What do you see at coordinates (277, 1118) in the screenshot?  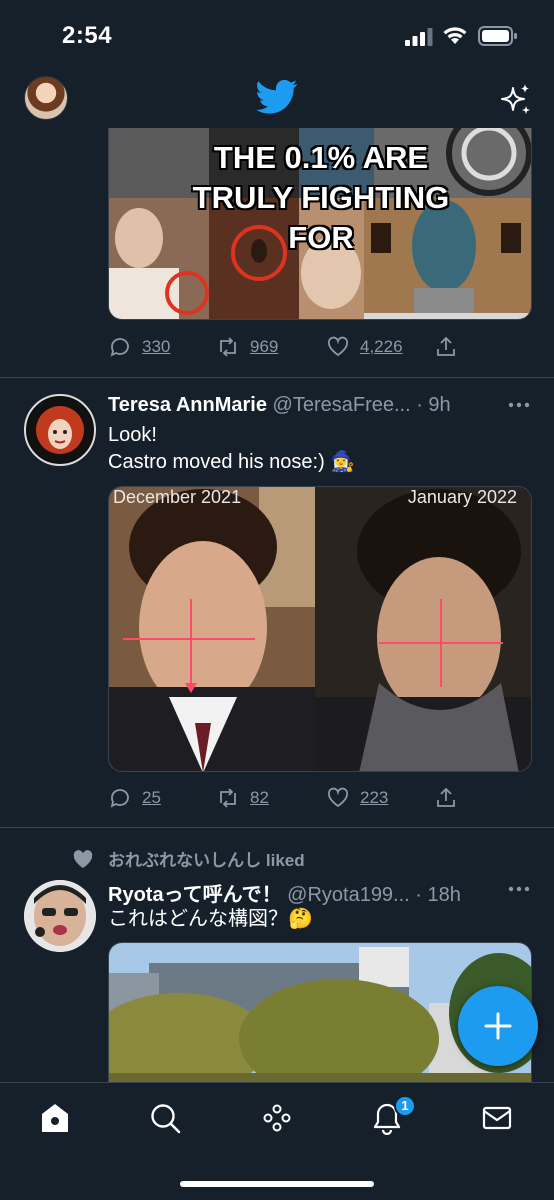 I see `spaces-icon` at bounding box center [277, 1118].